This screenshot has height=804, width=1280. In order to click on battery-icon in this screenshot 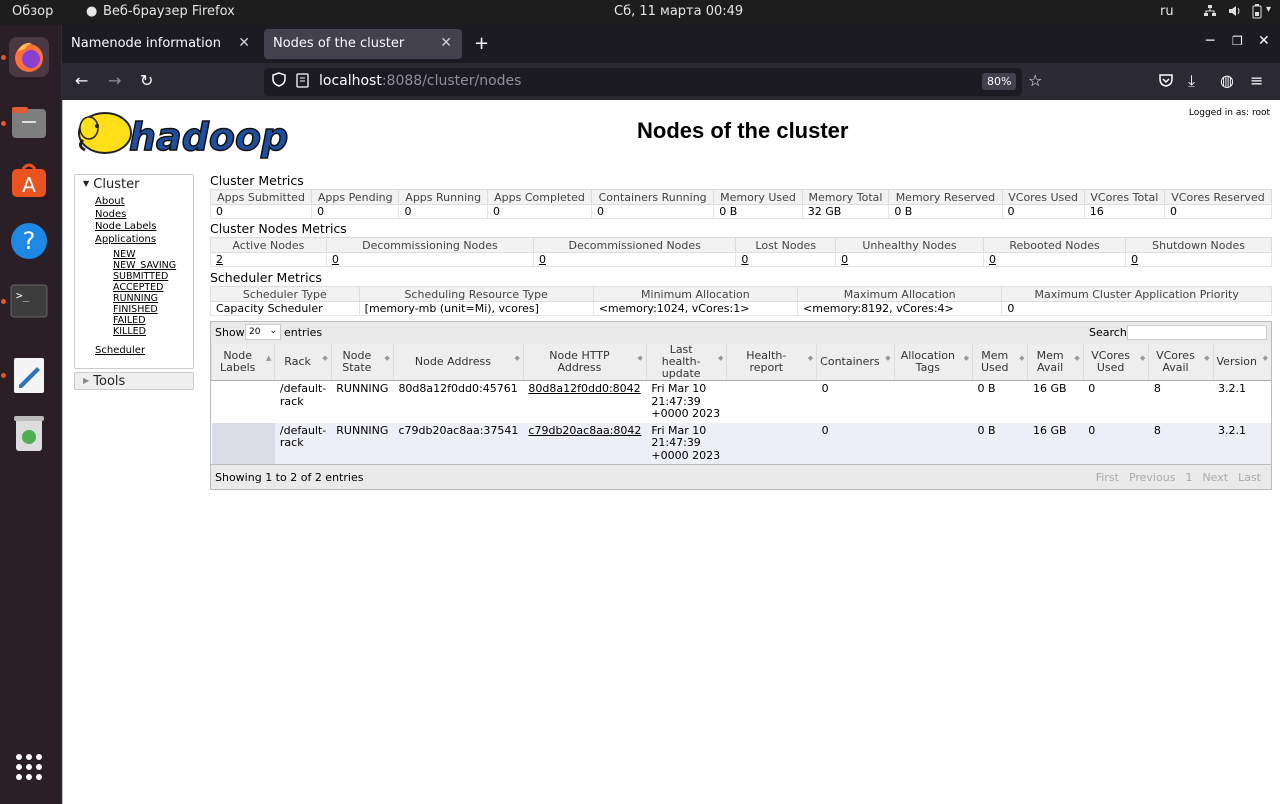, I will do `click(1257, 13)`.